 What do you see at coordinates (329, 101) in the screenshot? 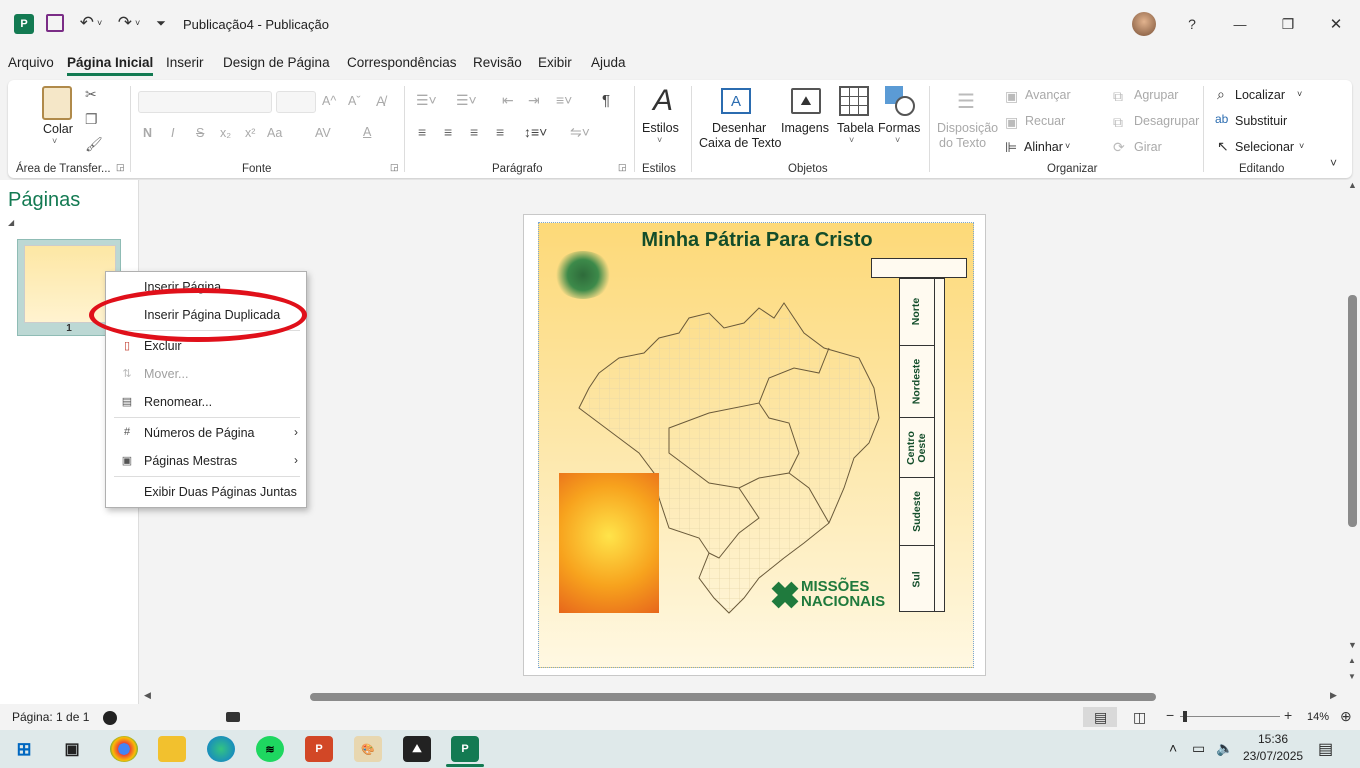
I see `grow-font-button: A^` at bounding box center [329, 101].